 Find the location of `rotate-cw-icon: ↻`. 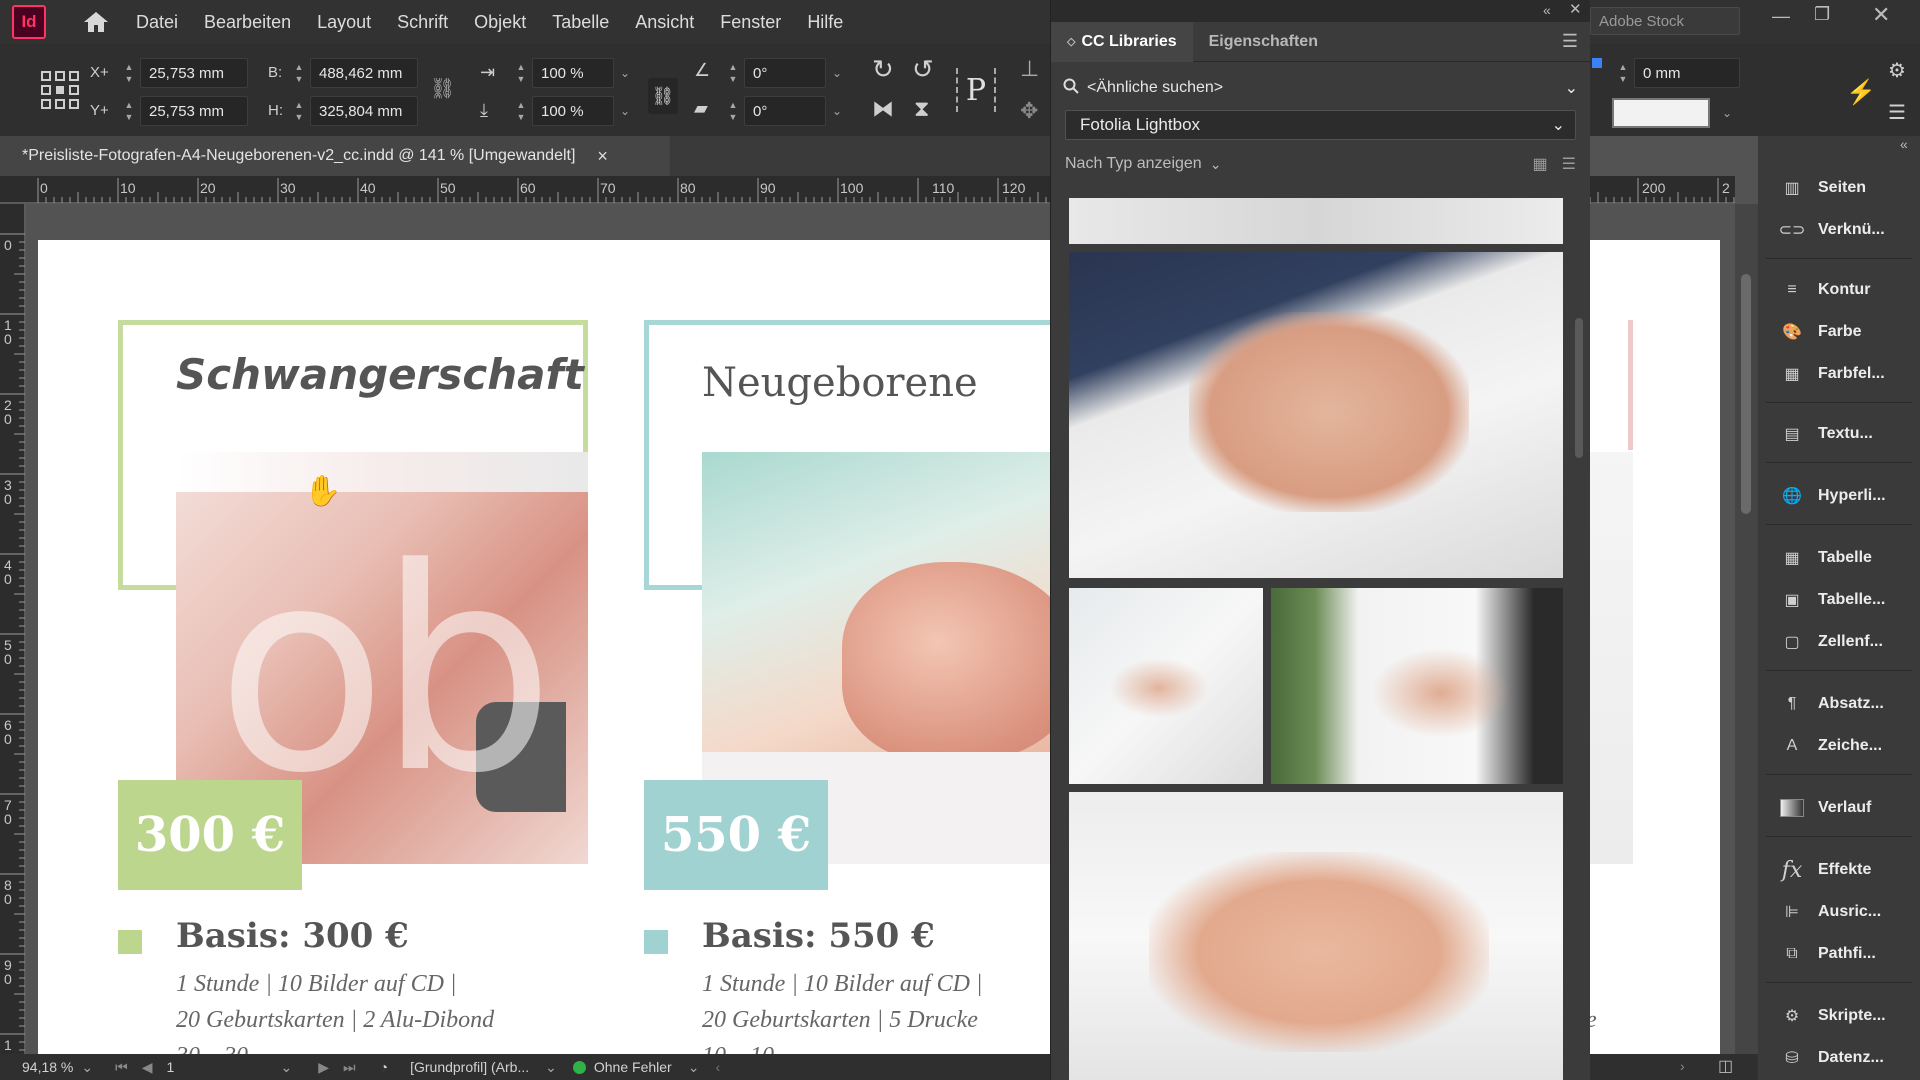

rotate-cw-icon: ↻ is located at coordinates (883, 69).